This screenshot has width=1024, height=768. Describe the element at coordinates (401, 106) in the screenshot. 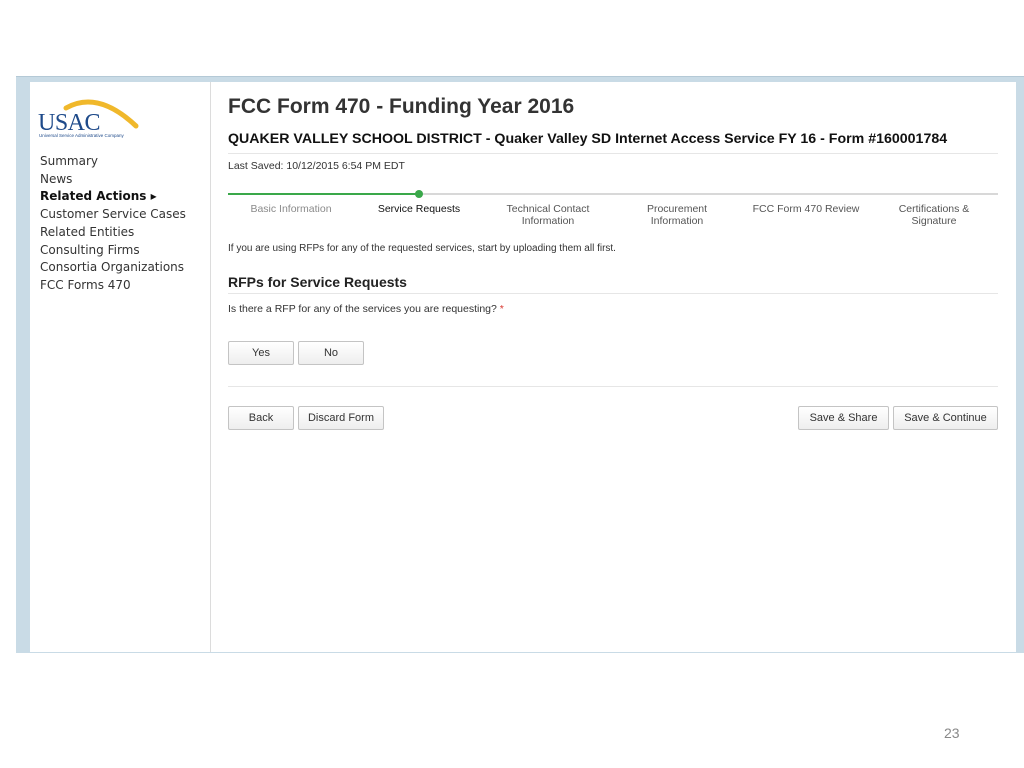

I see `page-title: FCC Form 470 - Funding Year 2016` at that location.